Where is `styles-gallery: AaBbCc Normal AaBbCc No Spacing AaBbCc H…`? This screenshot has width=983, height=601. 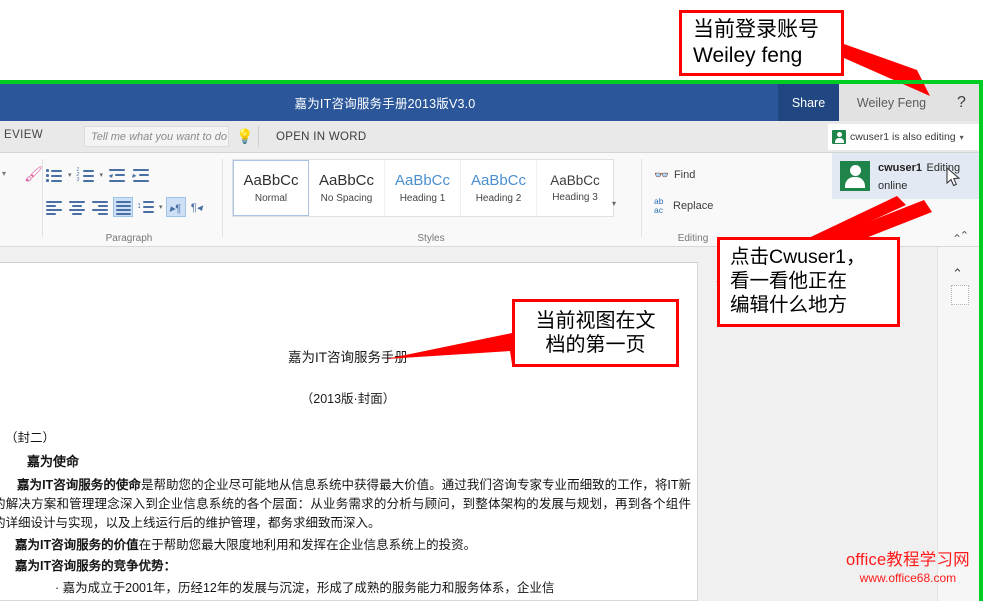
styles-gallery: AaBbCc Normal AaBbCc No Spacing AaBbCc H… is located at coordinates (423, 188).